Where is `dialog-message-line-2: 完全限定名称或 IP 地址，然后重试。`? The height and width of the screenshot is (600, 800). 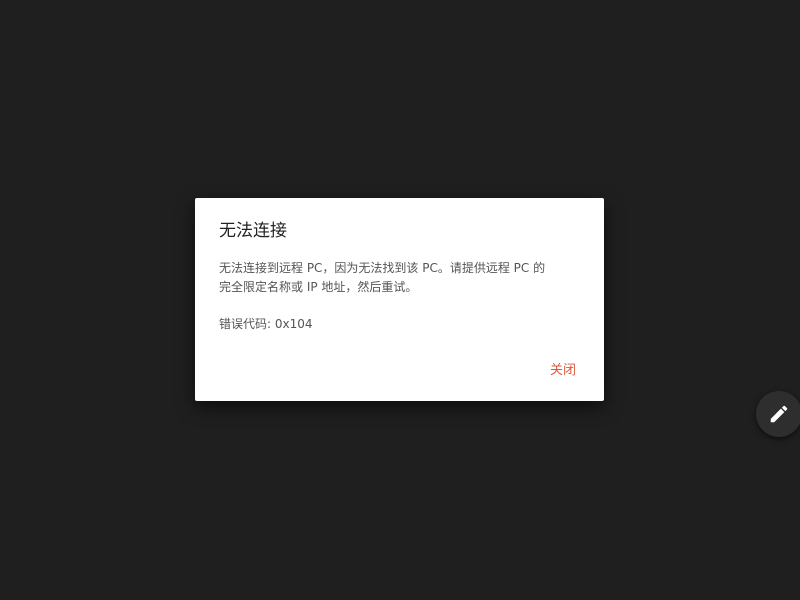 dialog-message-line-2: 完全限定名称或 IP 地址，然后重试。 is located at coordinates (318, 287).